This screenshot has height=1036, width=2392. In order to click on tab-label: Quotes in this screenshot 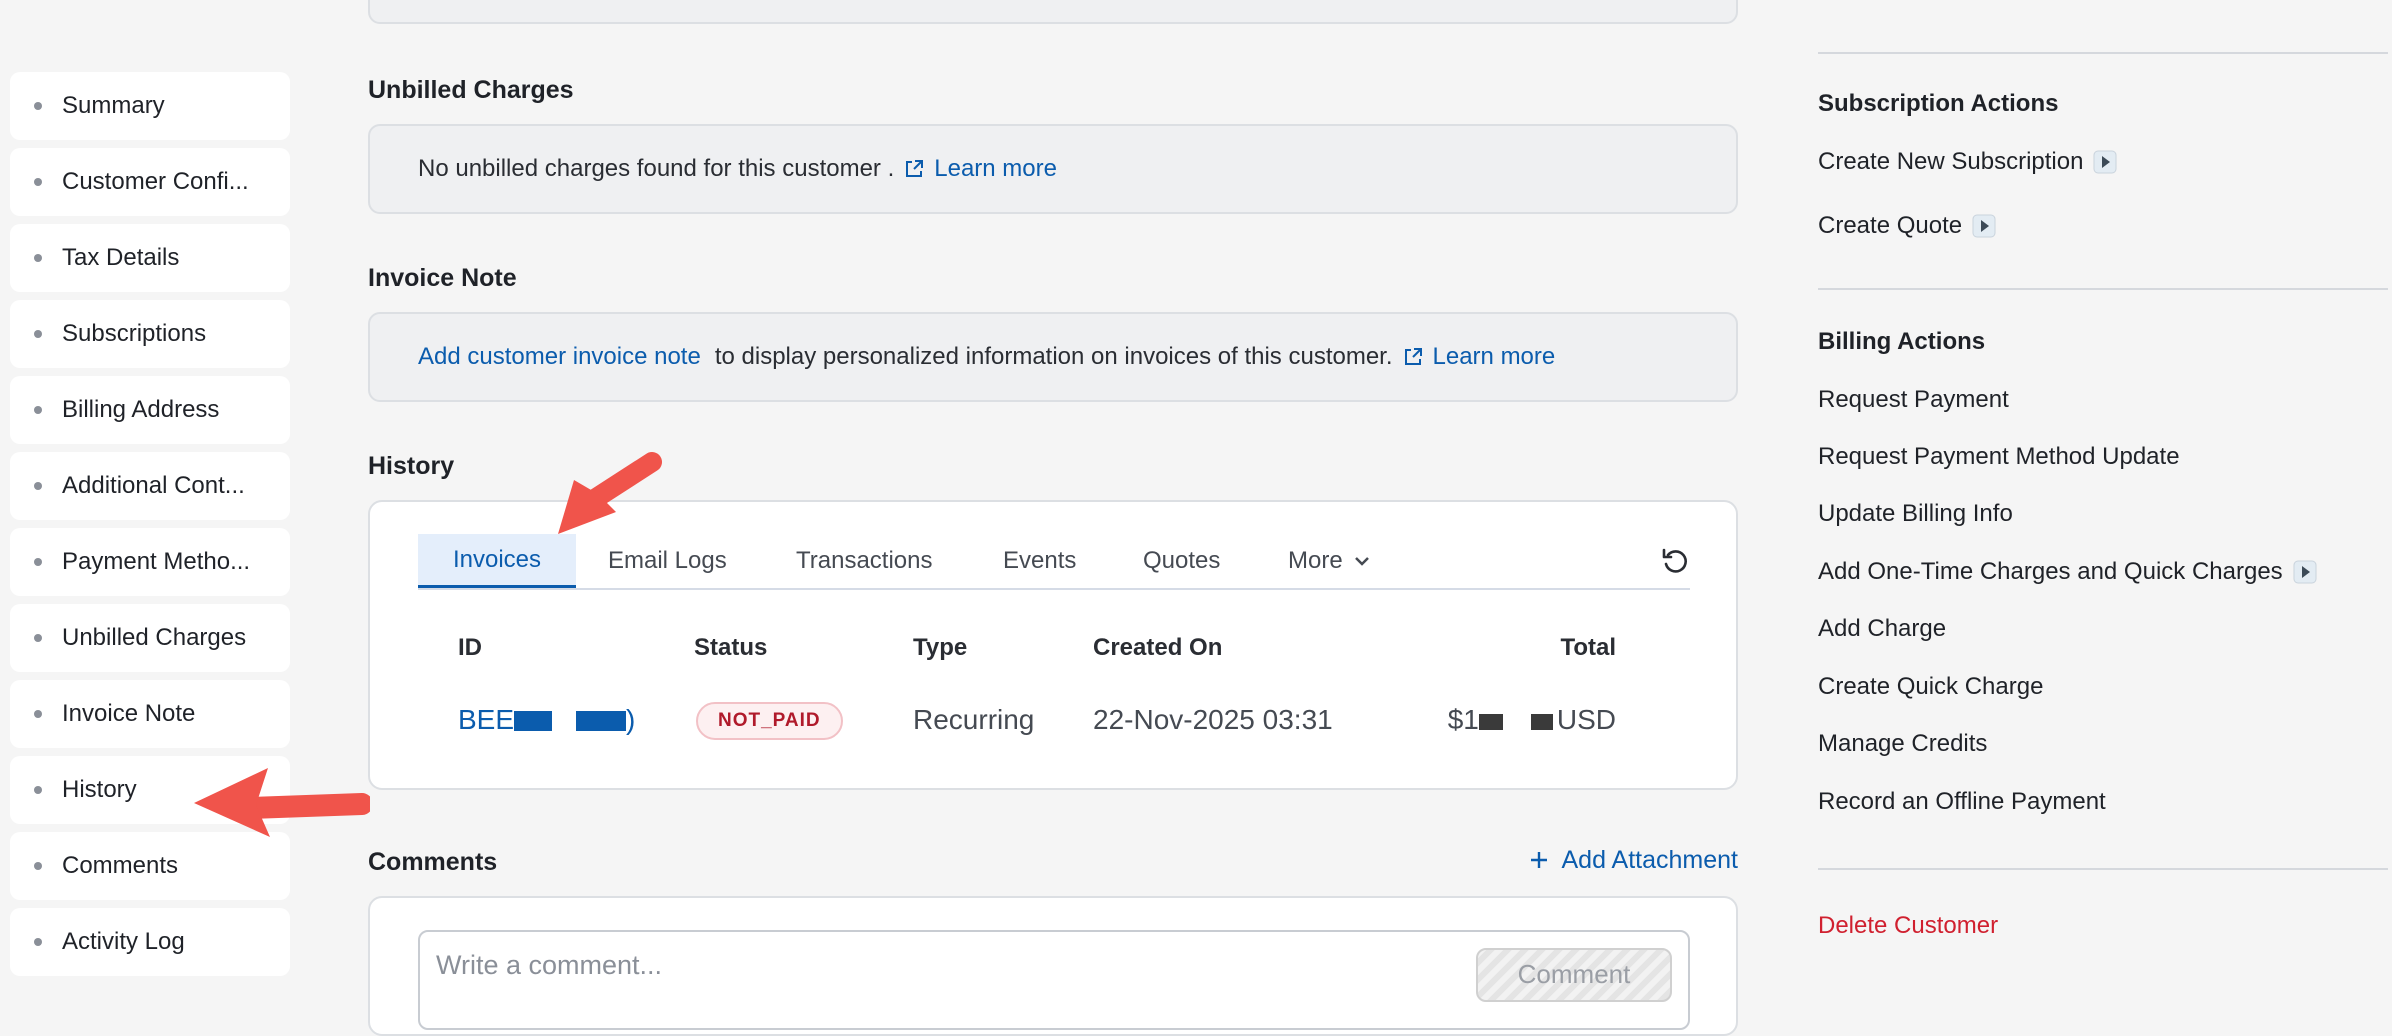, I will do `click(1182, 560)`.